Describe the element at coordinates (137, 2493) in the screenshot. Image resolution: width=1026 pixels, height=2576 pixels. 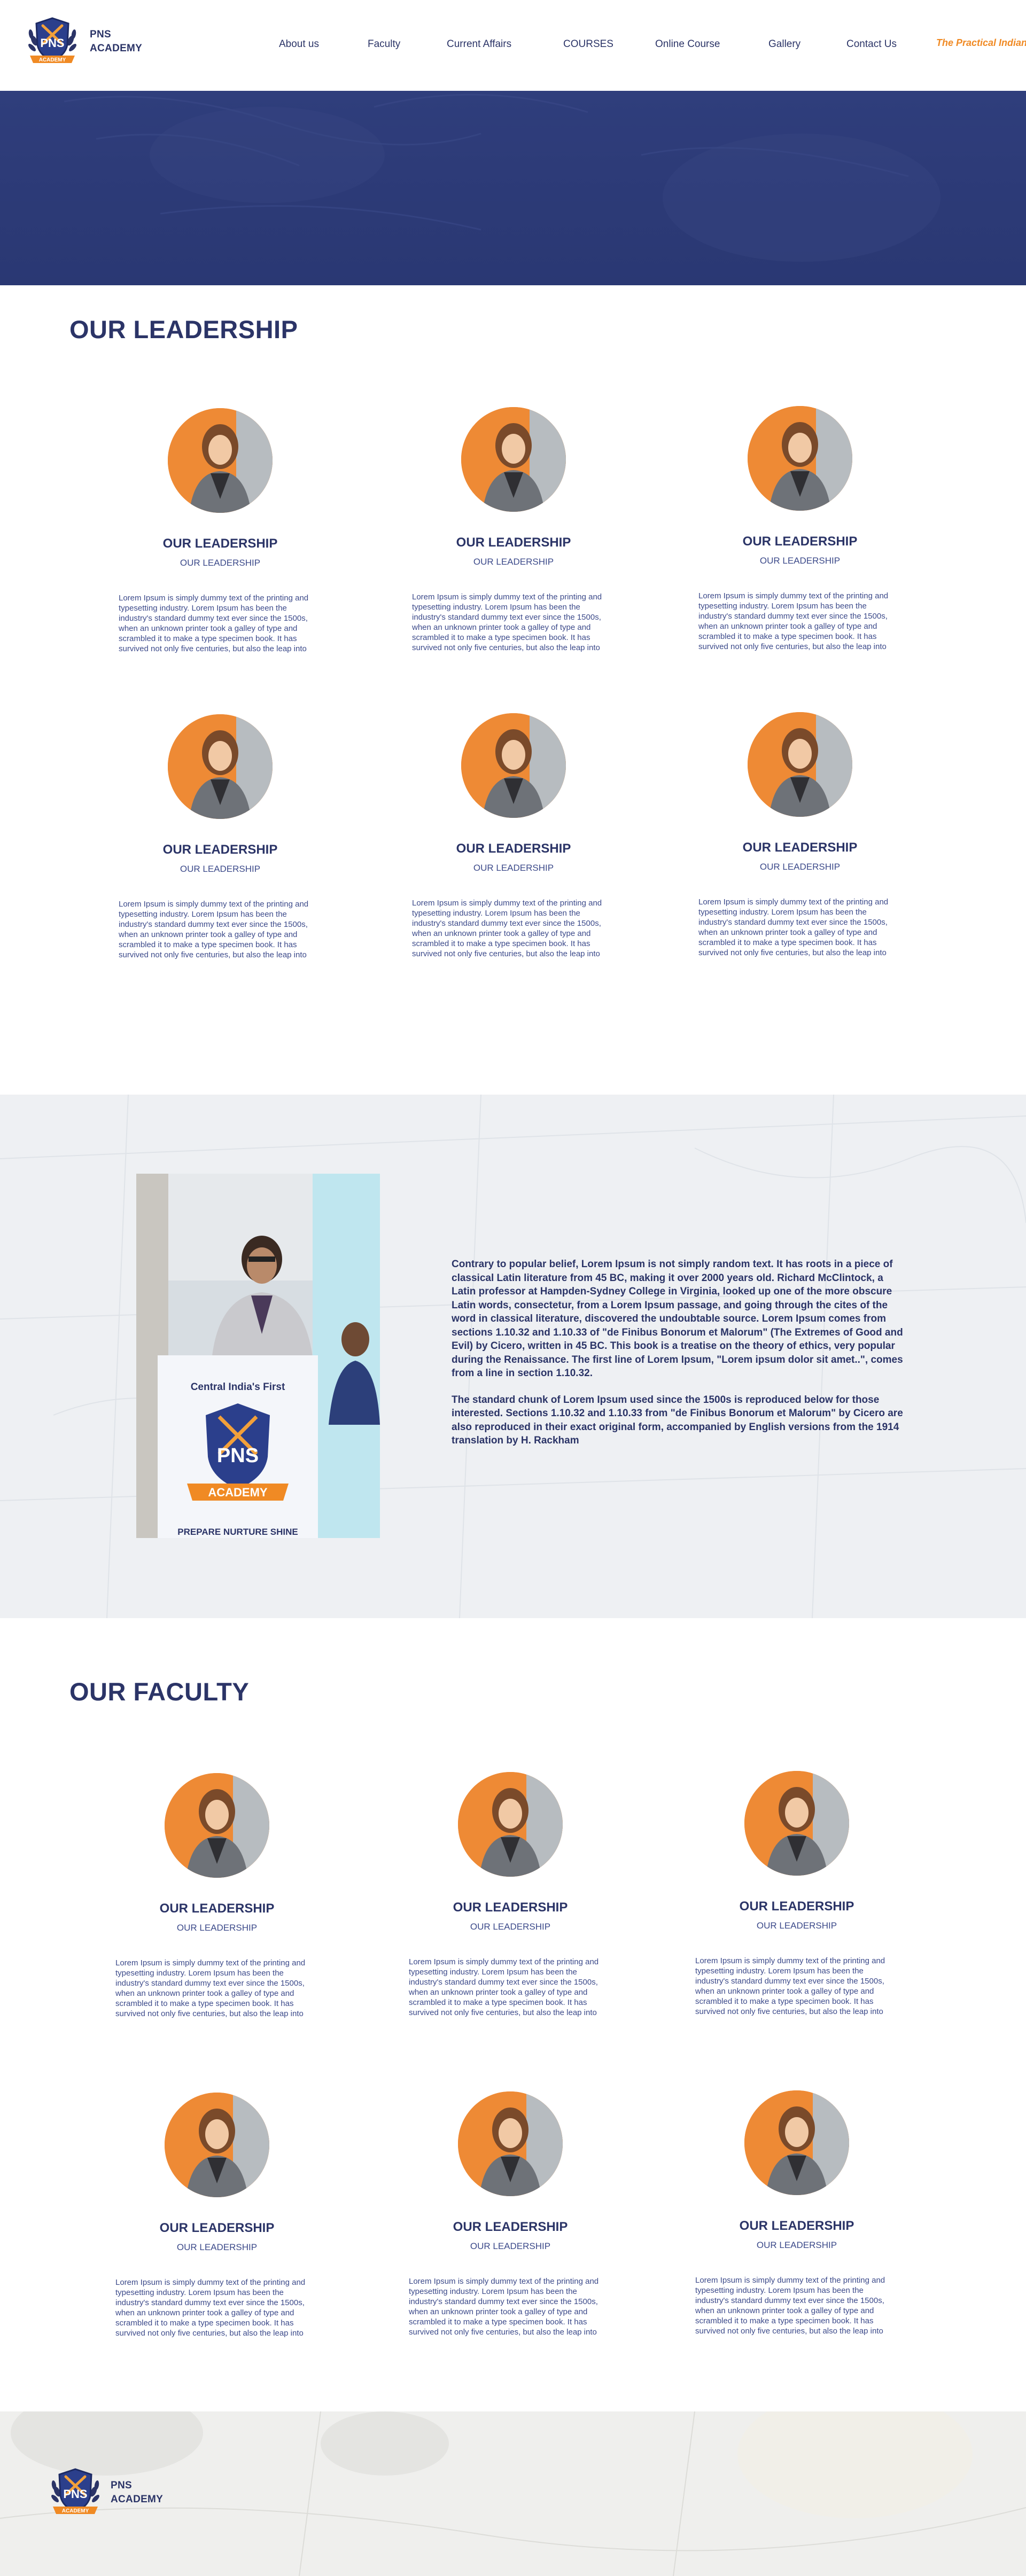
I see `footer-brand-name: PNS ACADEMY` at that location.